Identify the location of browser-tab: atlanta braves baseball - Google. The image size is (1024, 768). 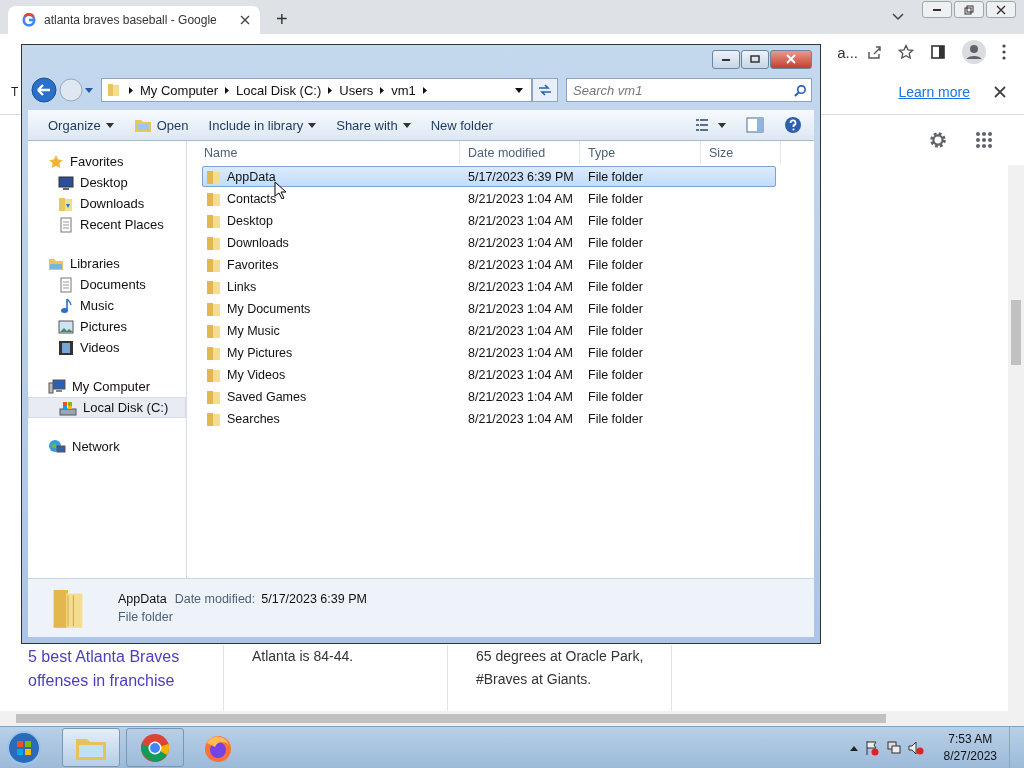
(134, 20).